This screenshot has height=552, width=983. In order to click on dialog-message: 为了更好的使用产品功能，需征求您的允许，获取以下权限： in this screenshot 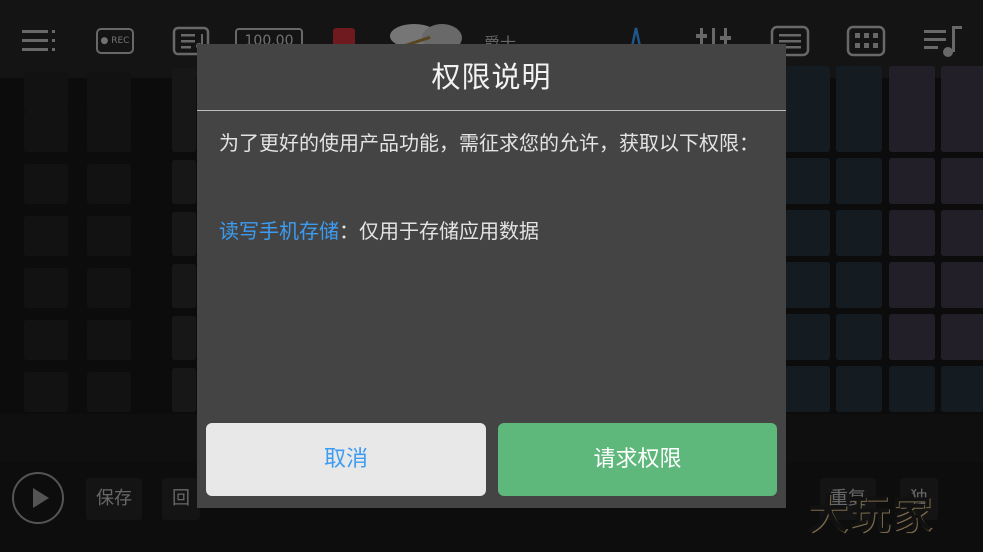, I will do `click(489, 143)`.